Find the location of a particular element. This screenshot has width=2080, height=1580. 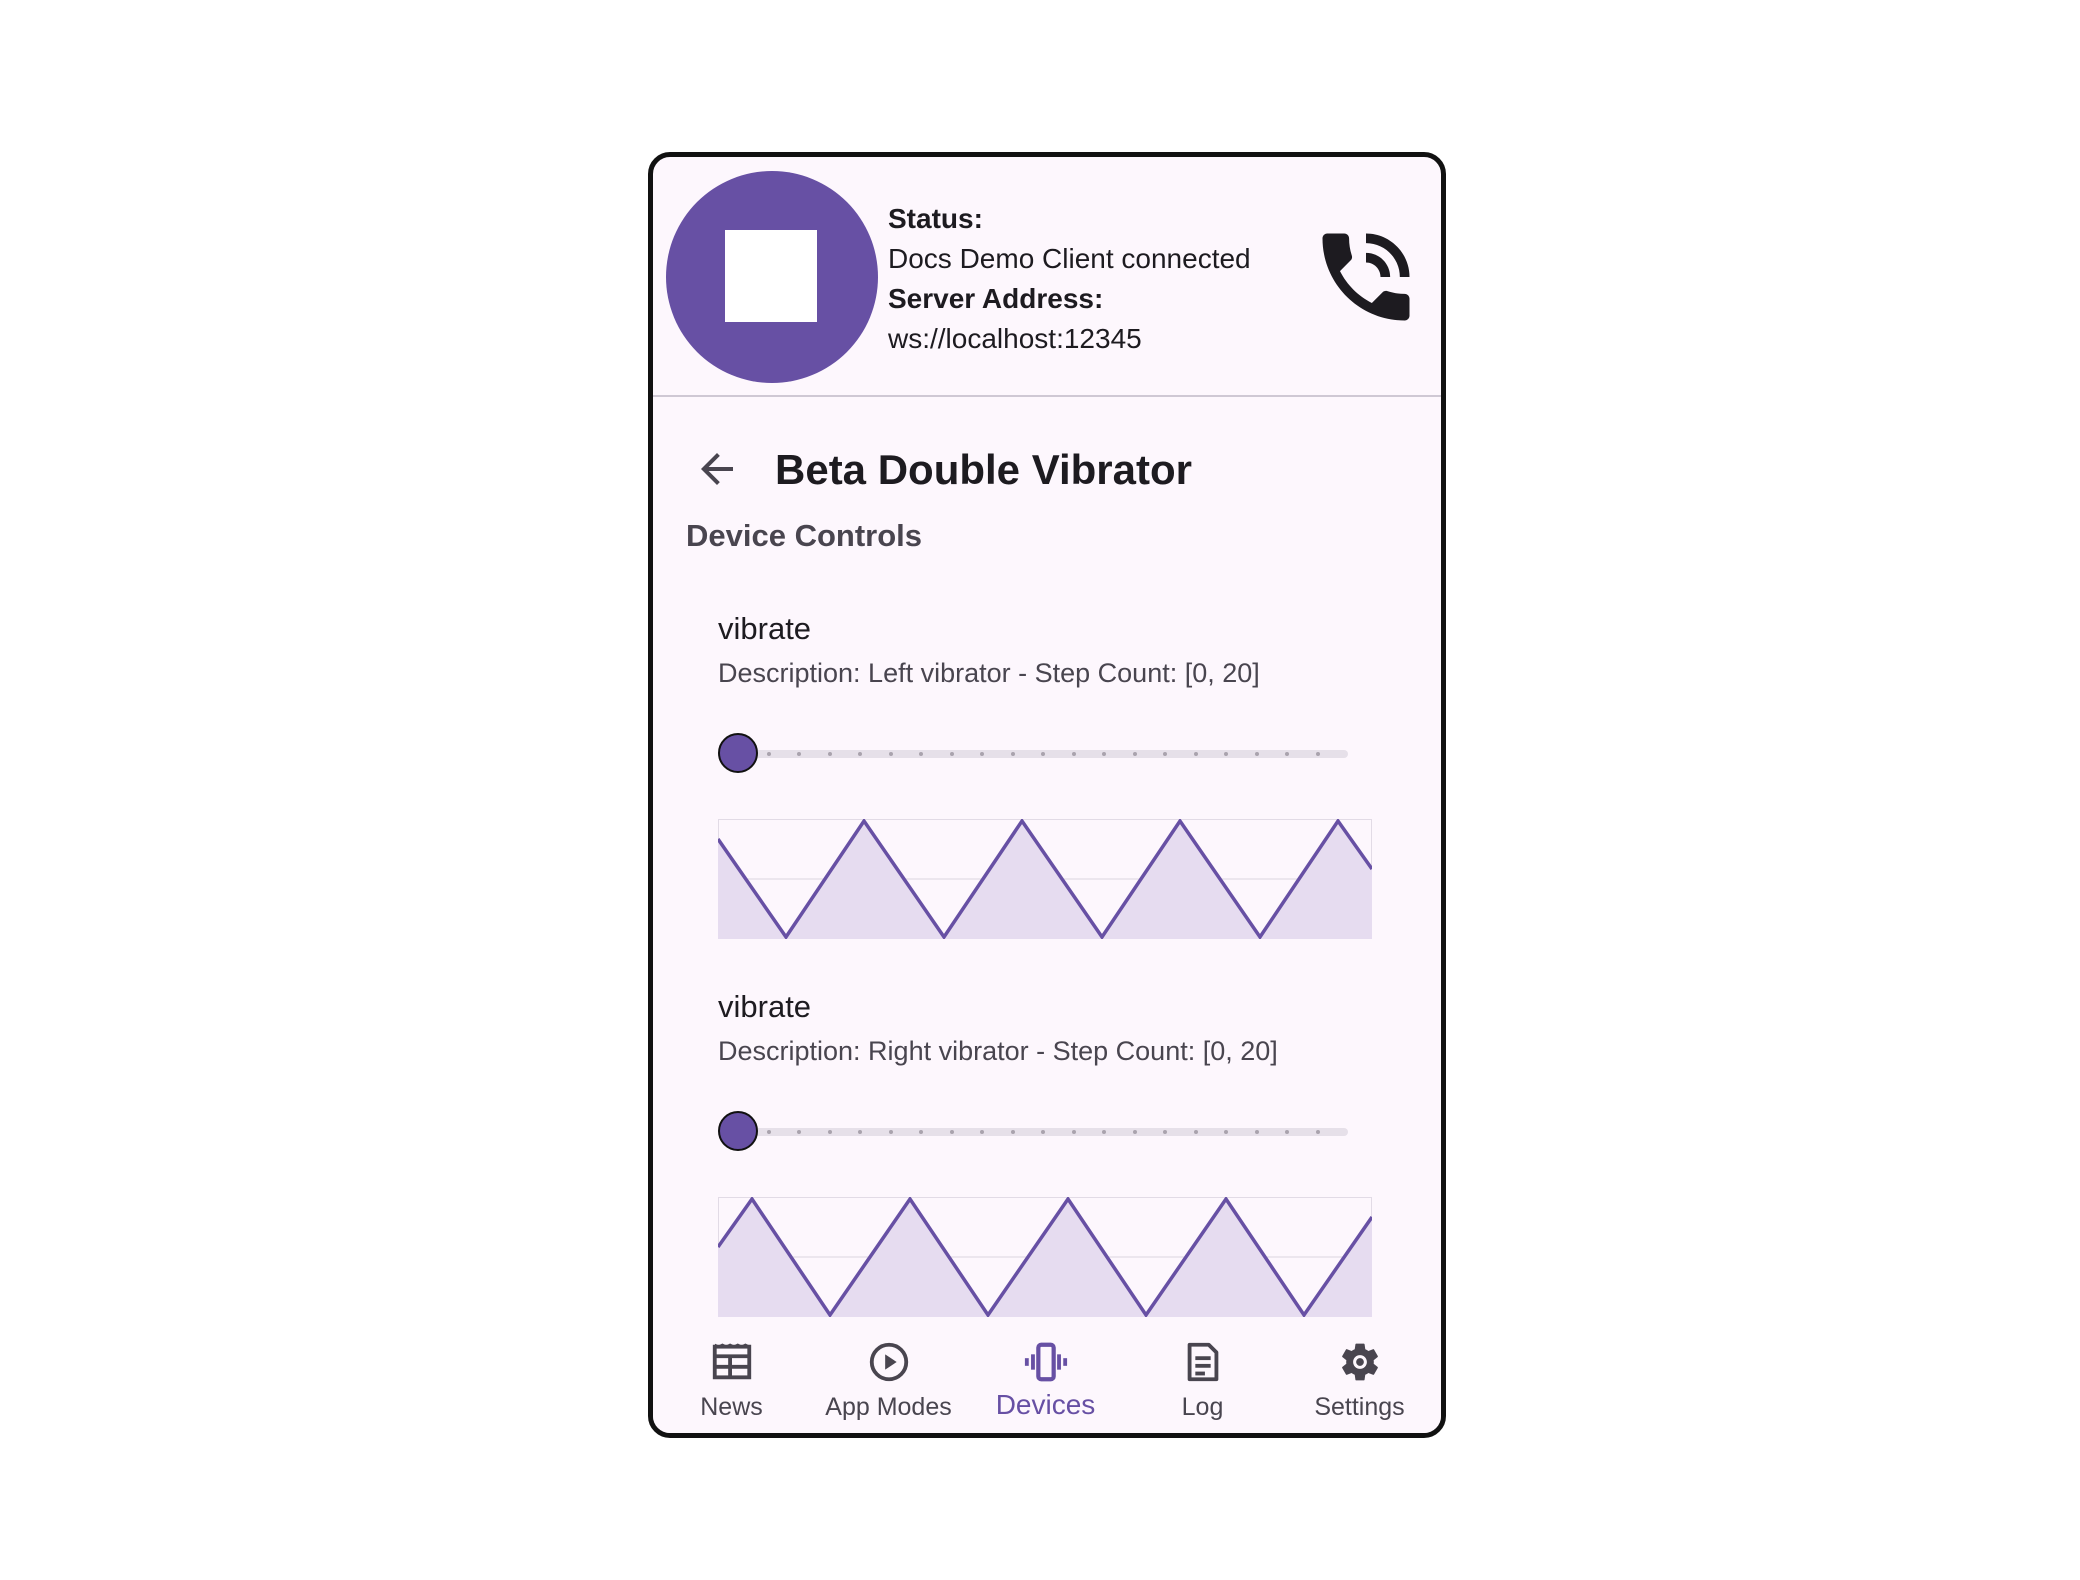

vibrate-slider-left is located at coordinates (1043, 754).